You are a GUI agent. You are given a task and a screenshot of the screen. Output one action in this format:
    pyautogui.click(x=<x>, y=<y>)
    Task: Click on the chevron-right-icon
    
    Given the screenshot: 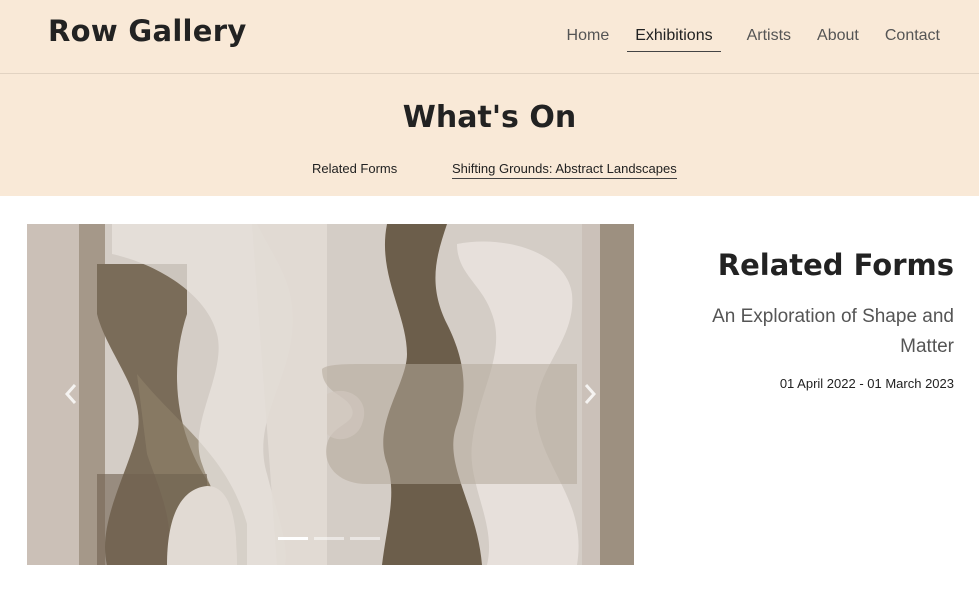 What is the action you would take?
    pyautogui.click(x=590, y=394)
    